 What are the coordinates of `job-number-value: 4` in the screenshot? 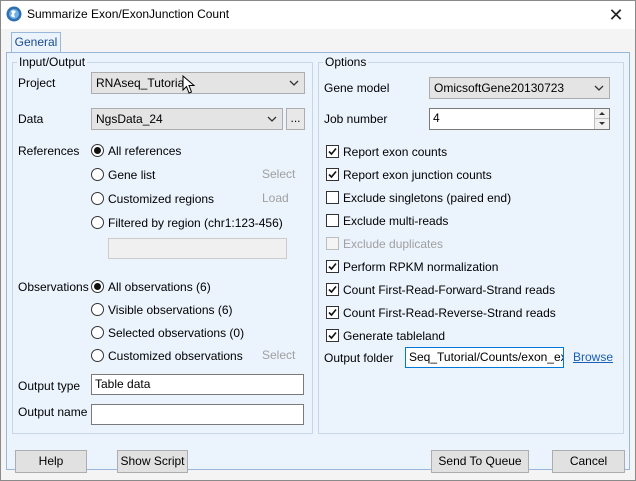 It's located at (436, 118).